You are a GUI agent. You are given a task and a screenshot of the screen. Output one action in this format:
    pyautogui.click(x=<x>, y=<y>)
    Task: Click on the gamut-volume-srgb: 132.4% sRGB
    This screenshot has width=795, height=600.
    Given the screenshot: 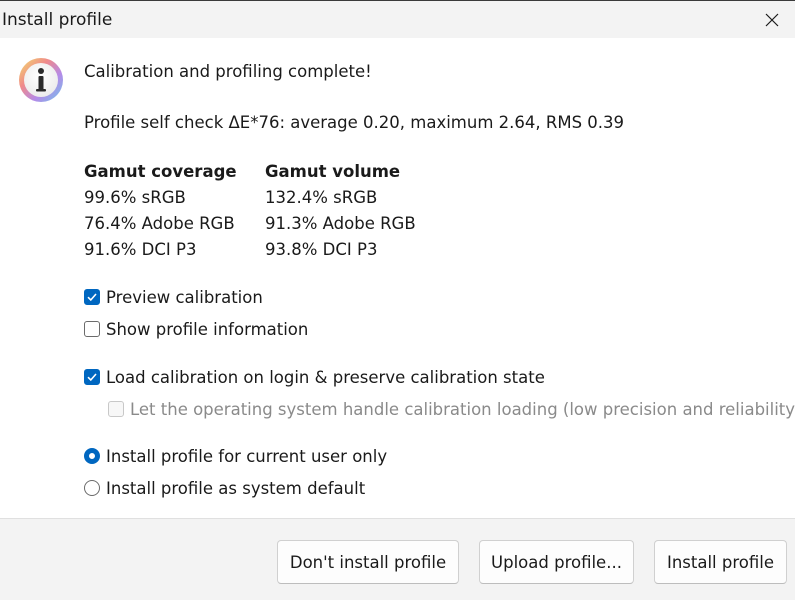 What is the action you would take?
    pyautogui.click(x=321, y=197)
    